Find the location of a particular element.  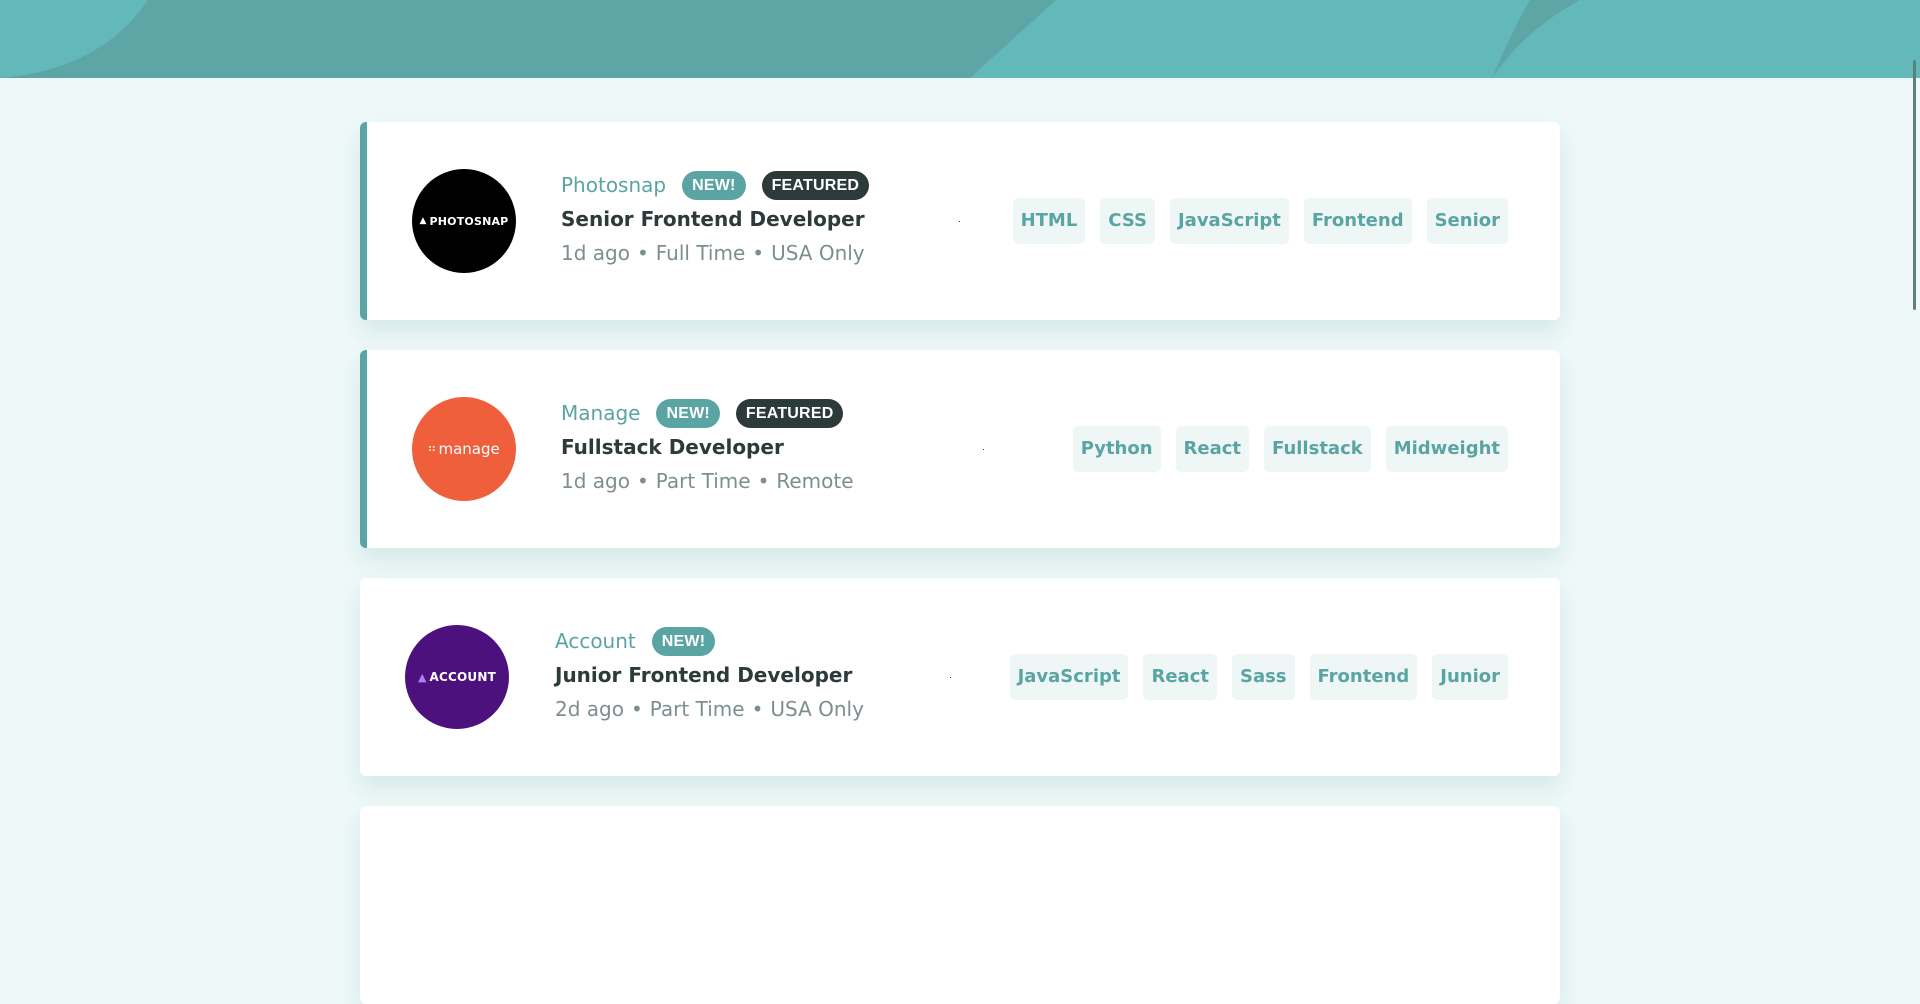

header-pattern is located at coordinates (960, 39).